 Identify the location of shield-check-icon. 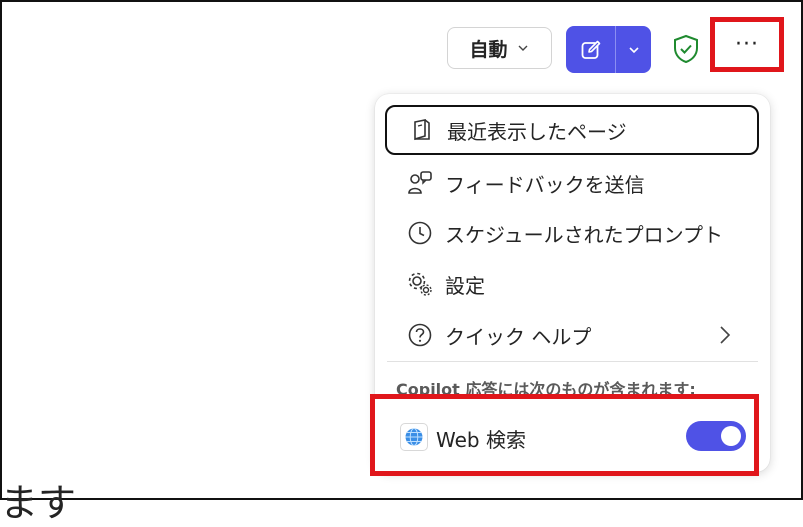
(686, 49).